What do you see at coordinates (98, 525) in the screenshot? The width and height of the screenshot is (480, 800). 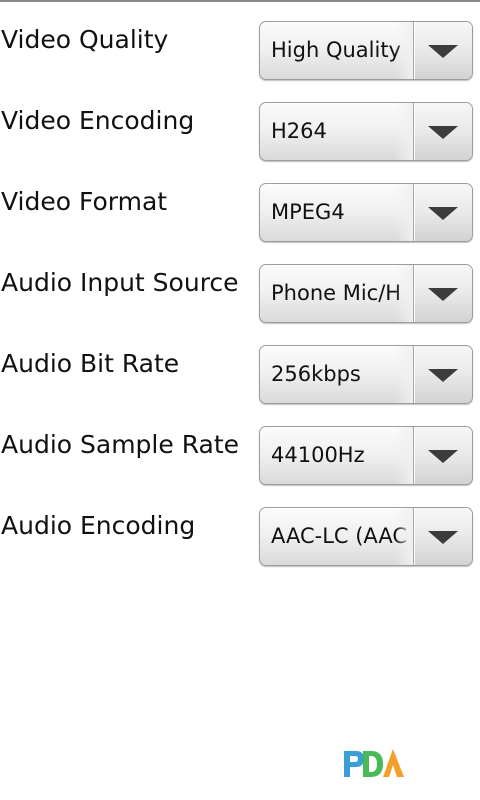 I see `setting-label-audio-encoding: Audio Encoding` at bounding box center [98, 525].